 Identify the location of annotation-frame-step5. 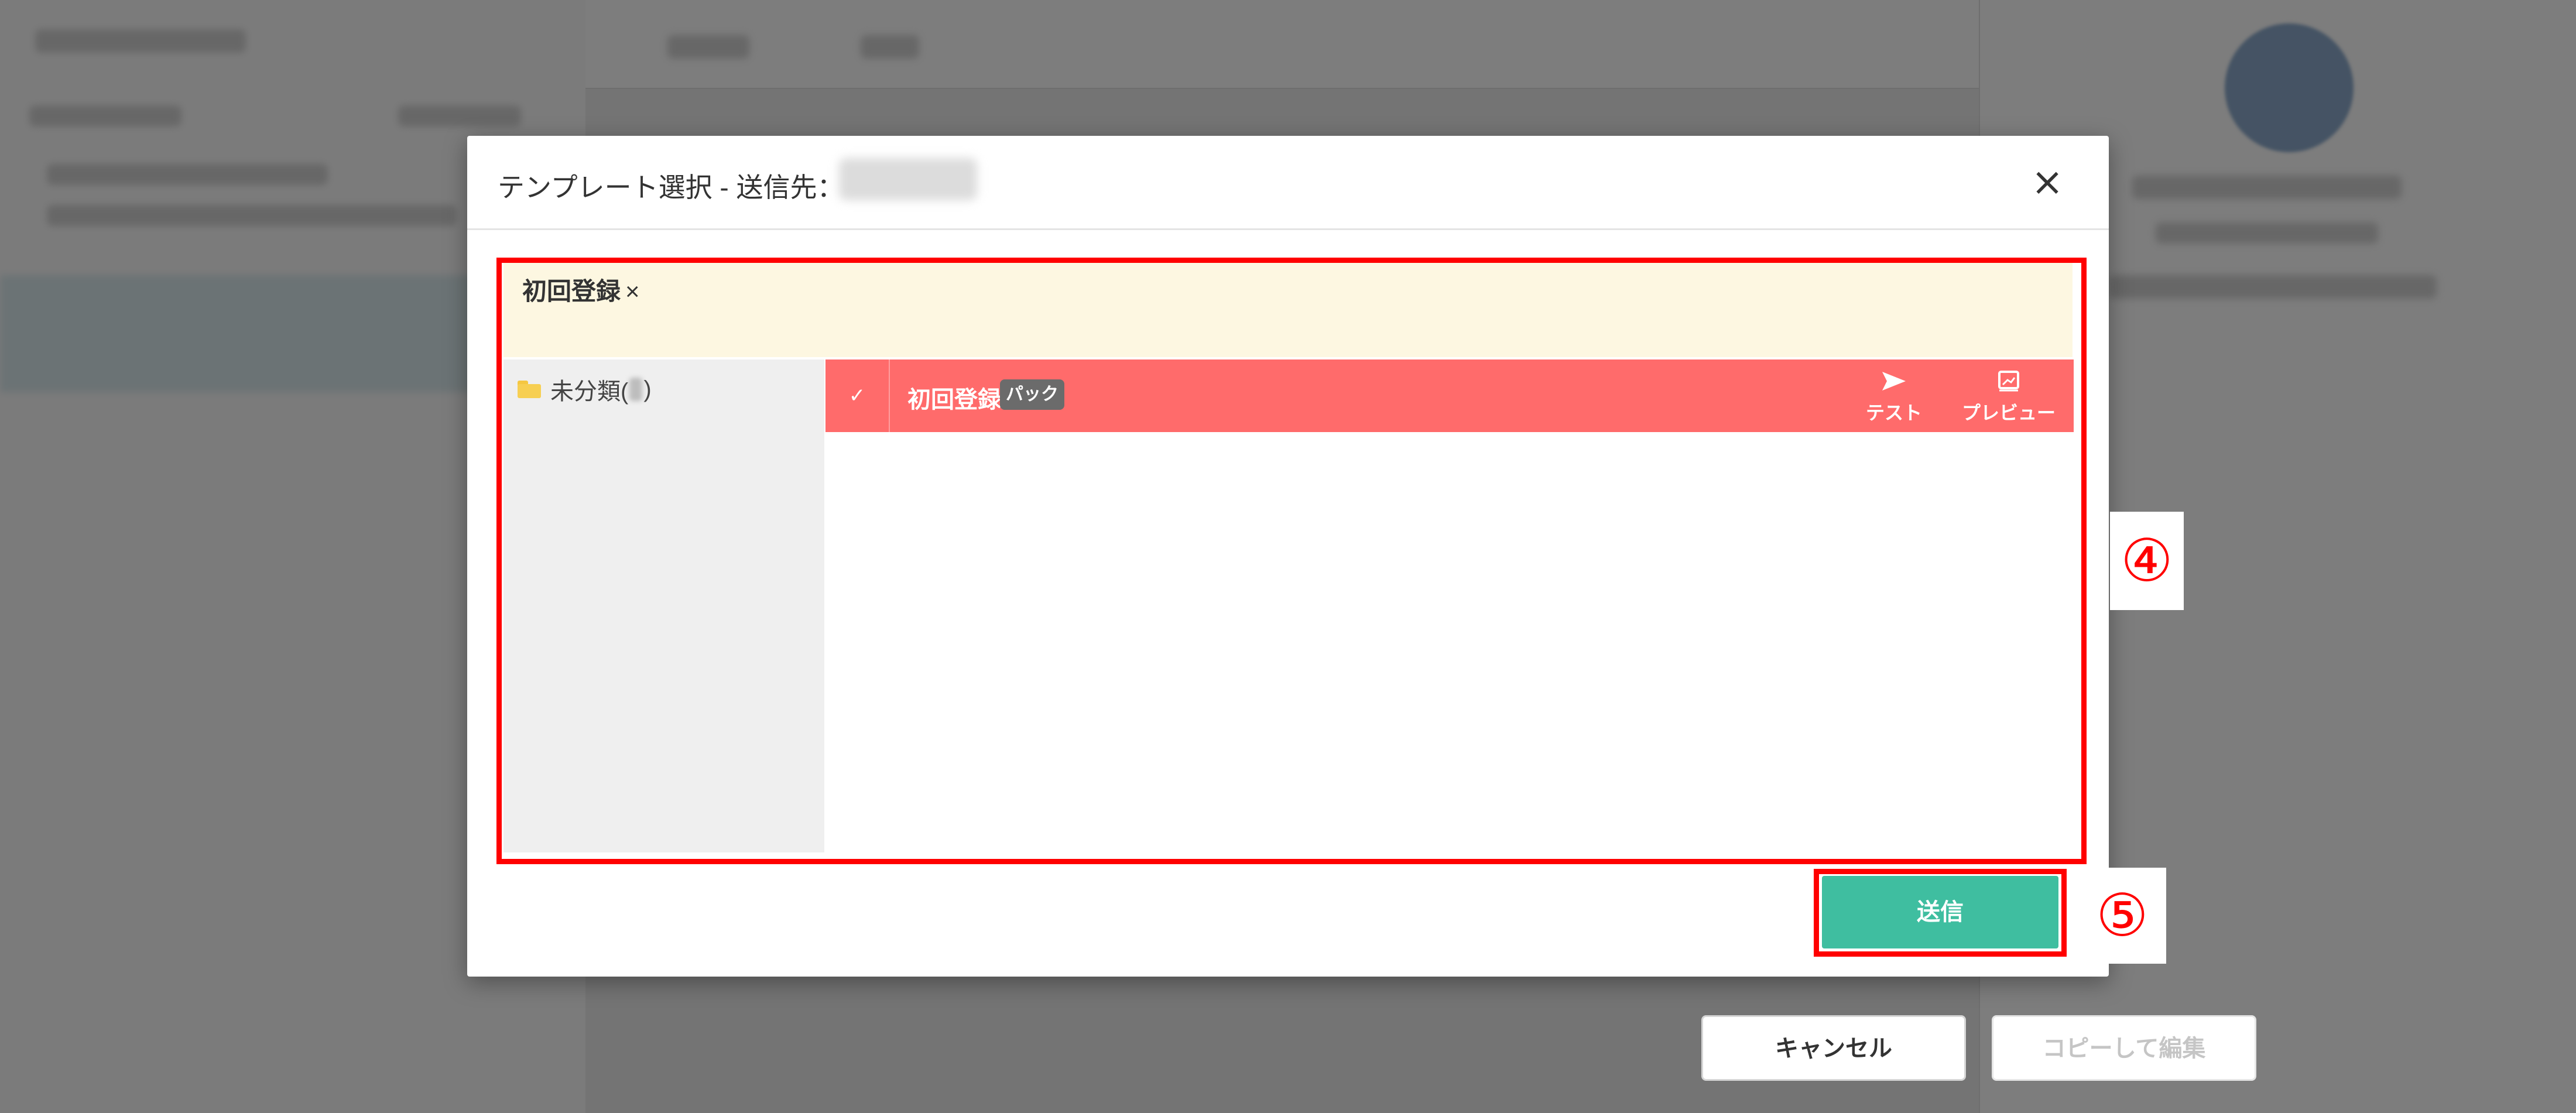
(1940, 913).